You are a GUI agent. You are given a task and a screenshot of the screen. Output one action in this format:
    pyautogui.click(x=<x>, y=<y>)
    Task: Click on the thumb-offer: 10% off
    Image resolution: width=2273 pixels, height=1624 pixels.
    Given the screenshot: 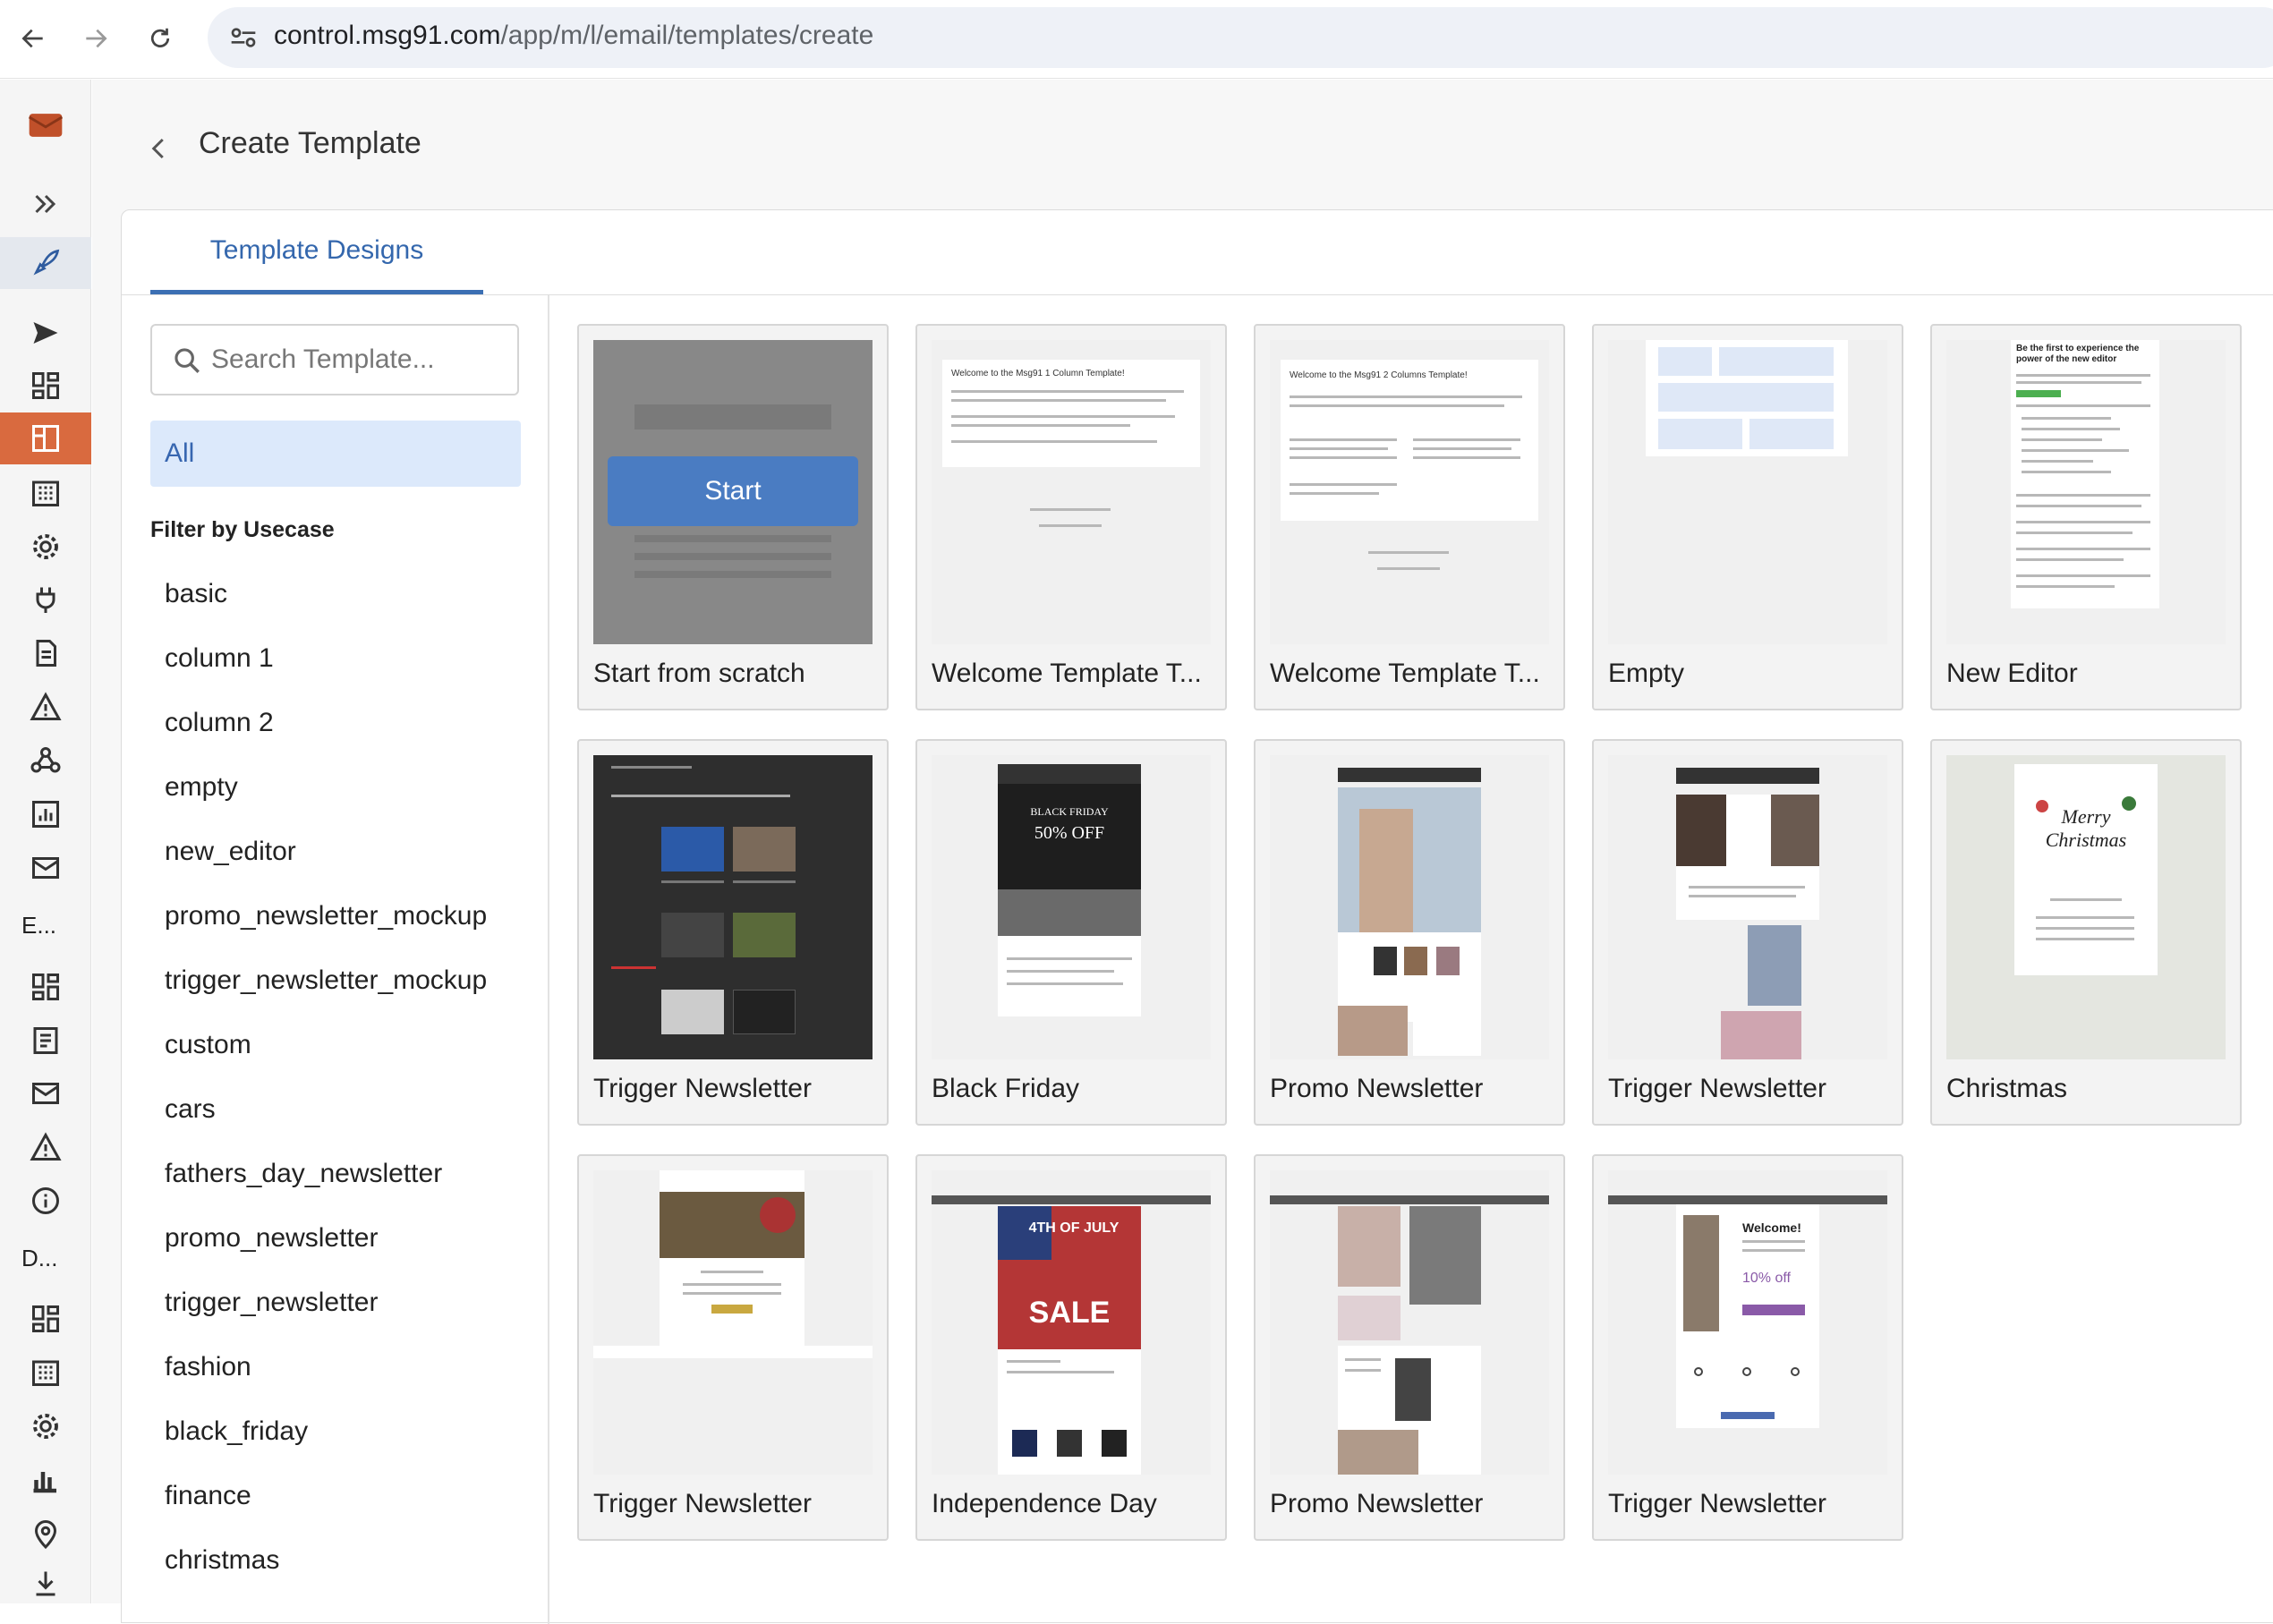 What is the action you would take?
    pyautogui.click(x=1766, y=1278)
    